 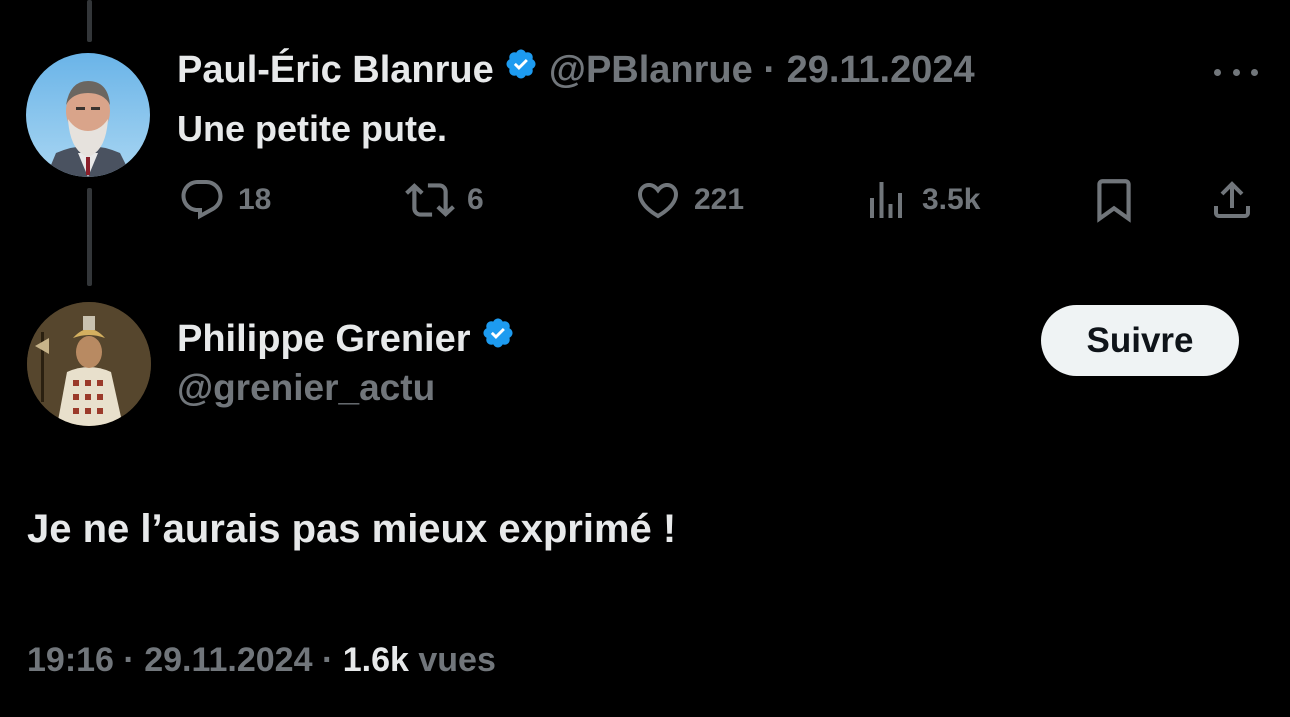 I want to click on share-button, so click(x=1232, y=200).